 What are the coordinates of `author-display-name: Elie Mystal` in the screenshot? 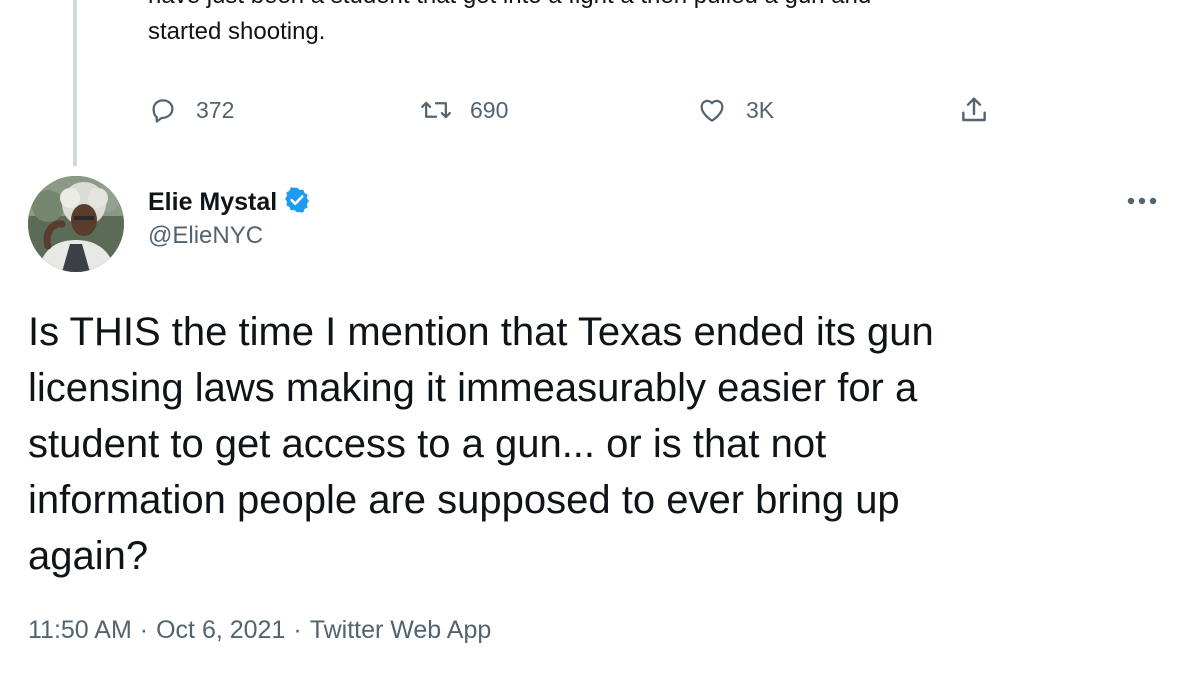 It's located at (212, 202).